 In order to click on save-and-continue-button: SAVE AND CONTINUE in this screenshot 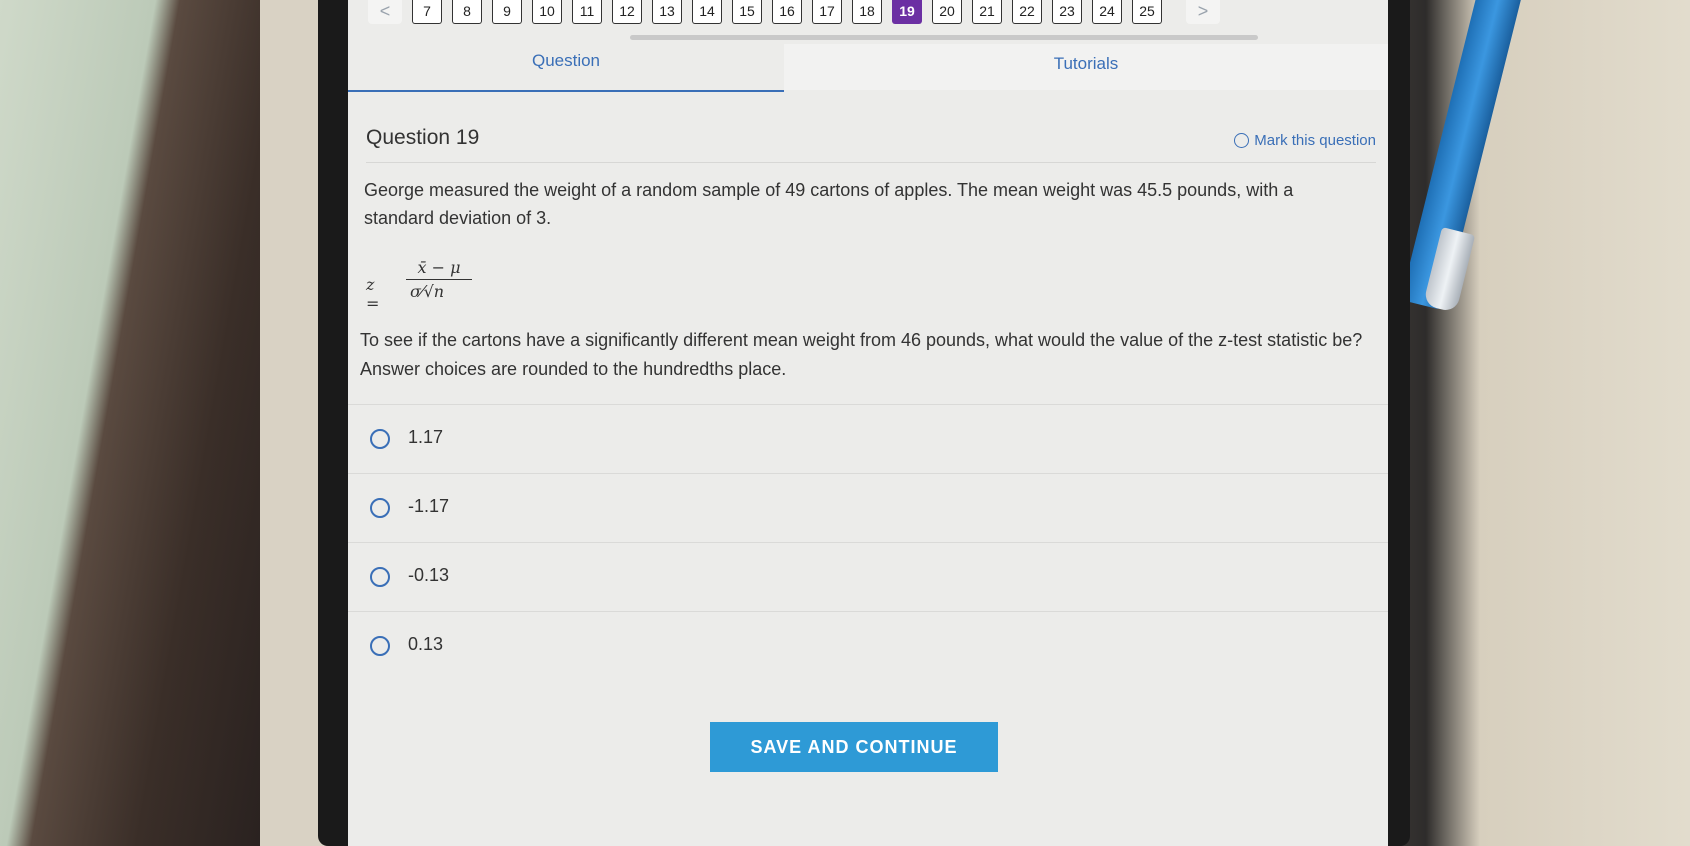, I will do `click(854, 747)`.